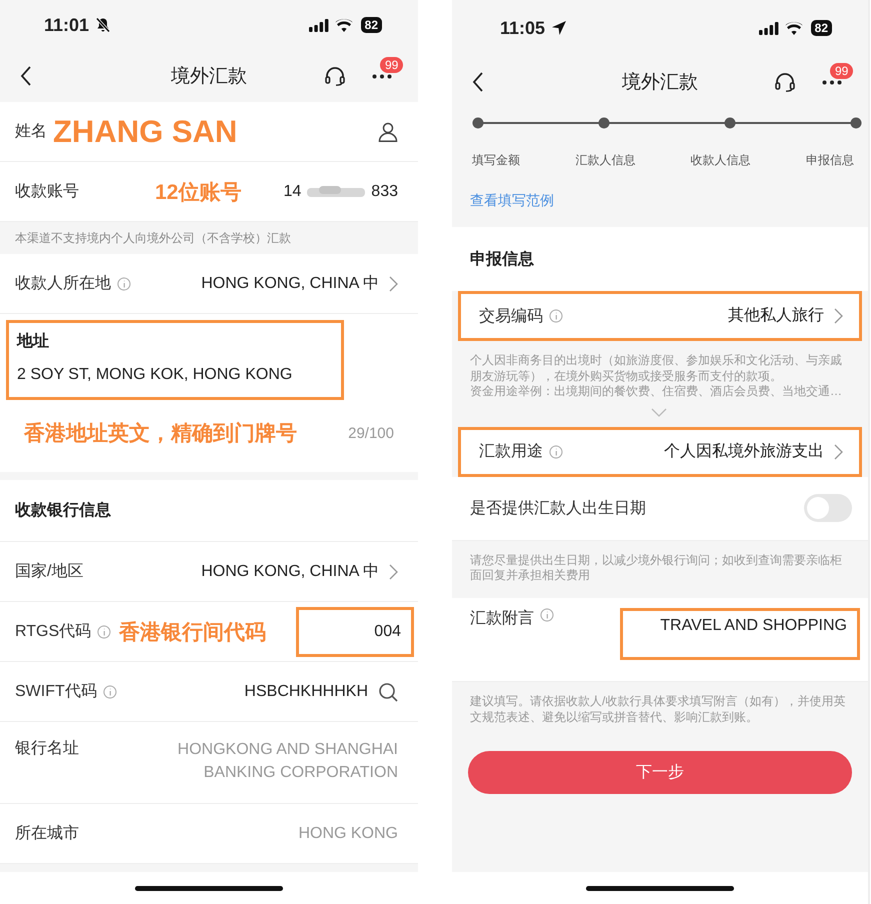 Image resolution: width=871 pixels, height=904 pixels. I want to click on form-row: 国家/地区 HONG KONG, CHINA 中, so click(209, 572).